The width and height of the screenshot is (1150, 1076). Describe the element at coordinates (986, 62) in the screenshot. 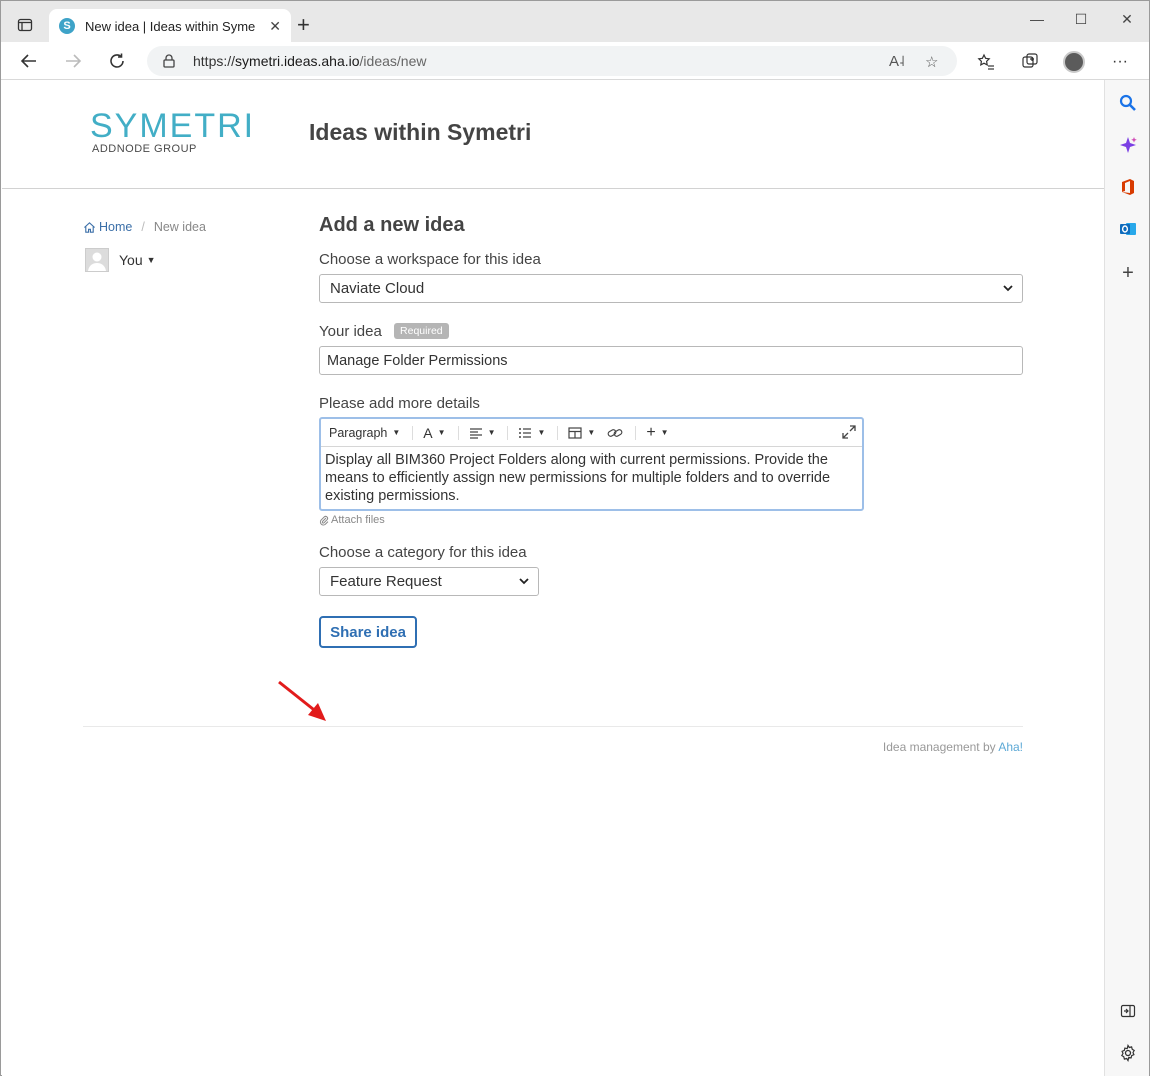

I see `favorites-icon` at that location.